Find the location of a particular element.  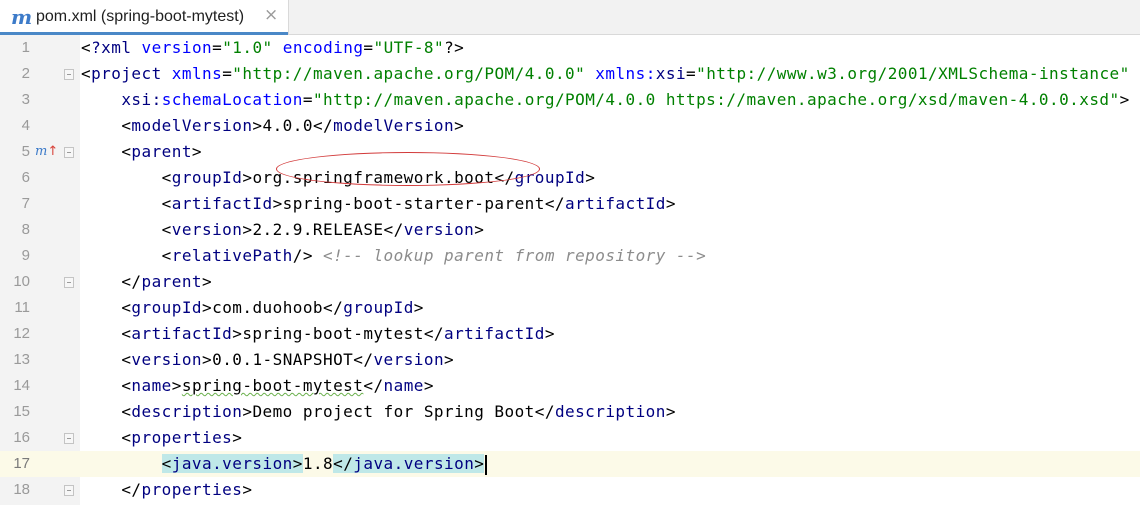

code-text: <?xml version="1.0" encoding="UTF-8"?> is located at coordinates (273, 47).